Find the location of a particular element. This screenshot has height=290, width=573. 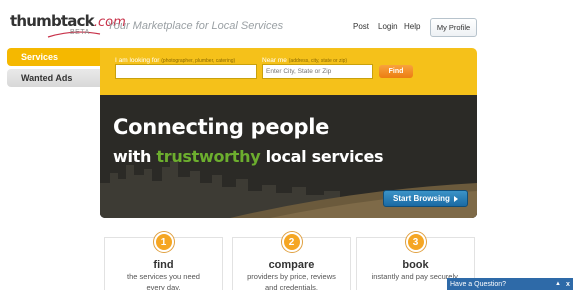

service-search-input is located at coordinates (186, 71).